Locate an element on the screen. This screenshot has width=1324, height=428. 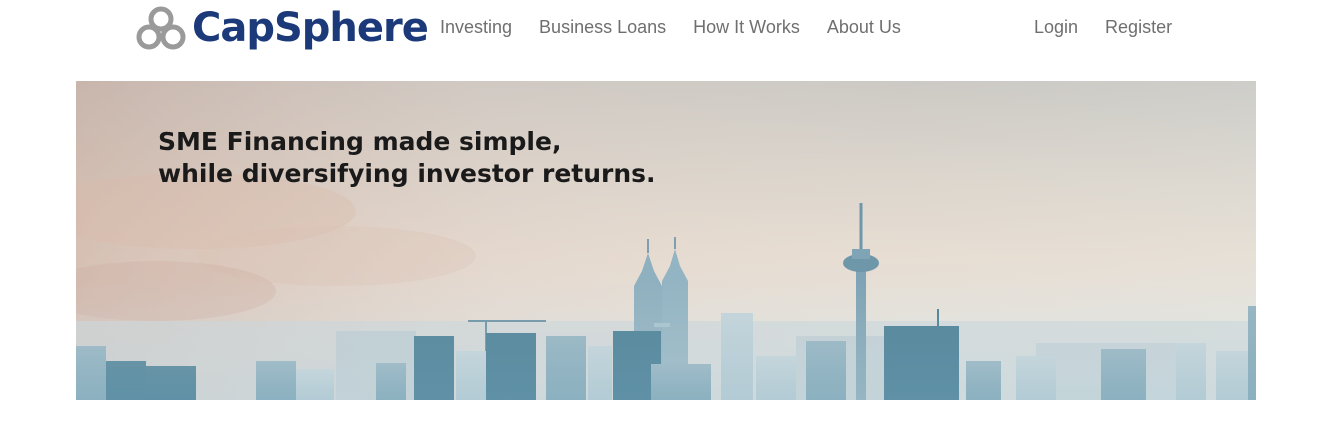
nav-business-loans: Business Loans is located at coordinates (602, 27).